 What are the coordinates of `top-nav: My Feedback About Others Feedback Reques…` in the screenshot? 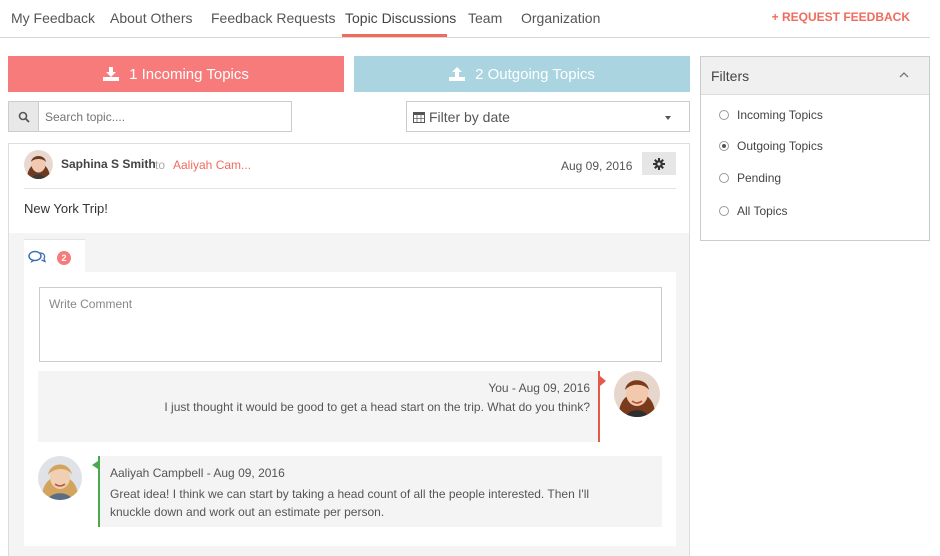 It's located at (465, 19).